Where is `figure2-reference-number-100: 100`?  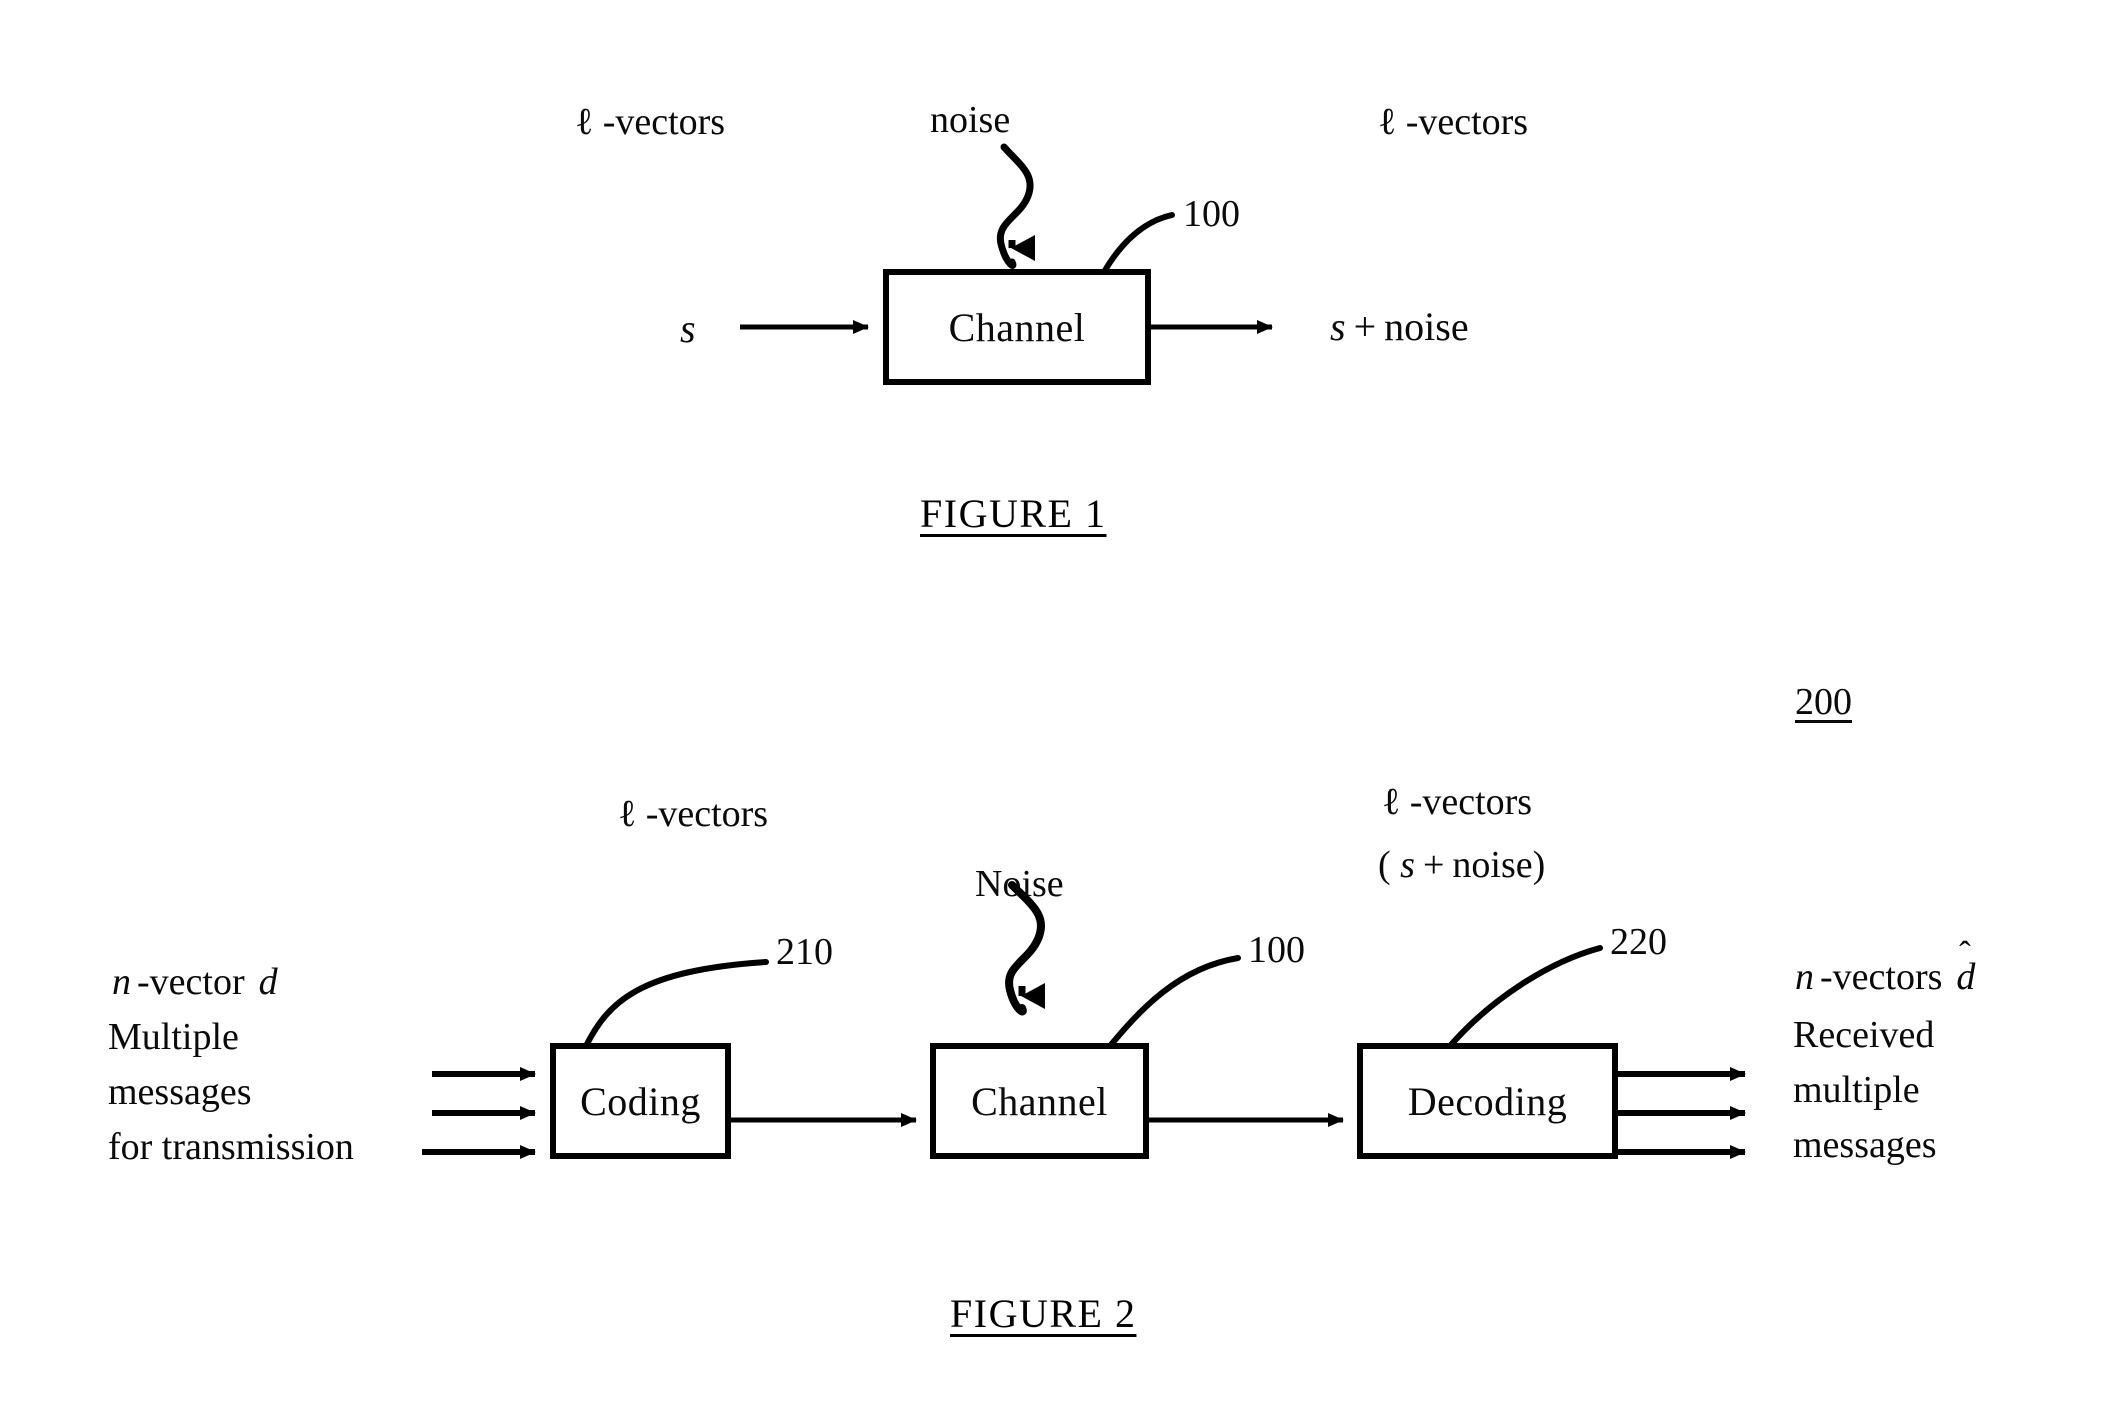 figure2-reference-number-100: 100 is located at coordinates (1276, 950).